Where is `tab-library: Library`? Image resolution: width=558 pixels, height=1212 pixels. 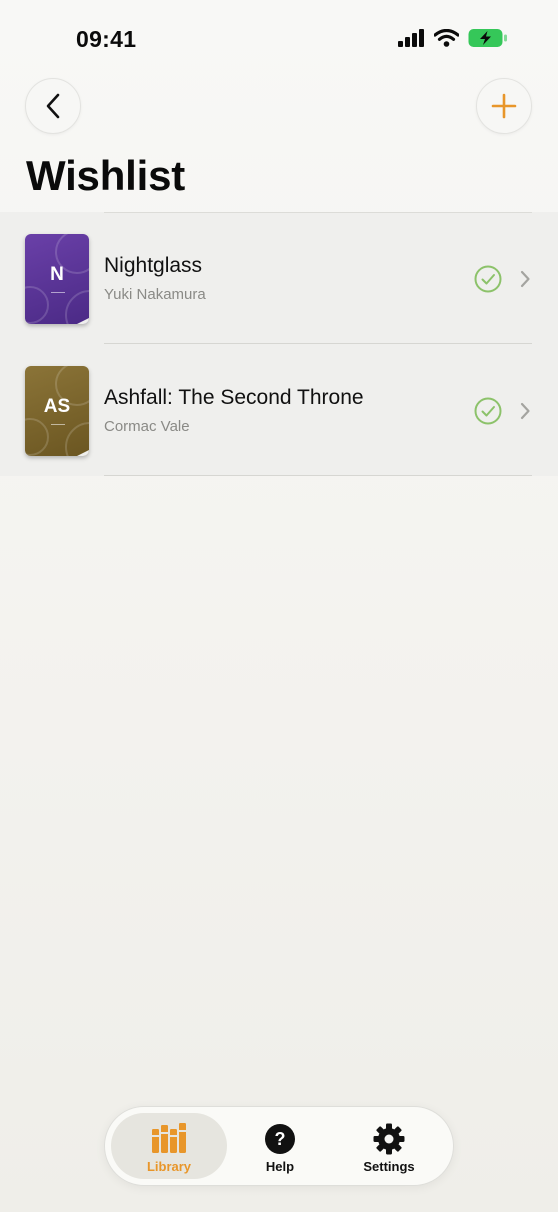
tab-library: Library is located at coordinates (169, 1146).